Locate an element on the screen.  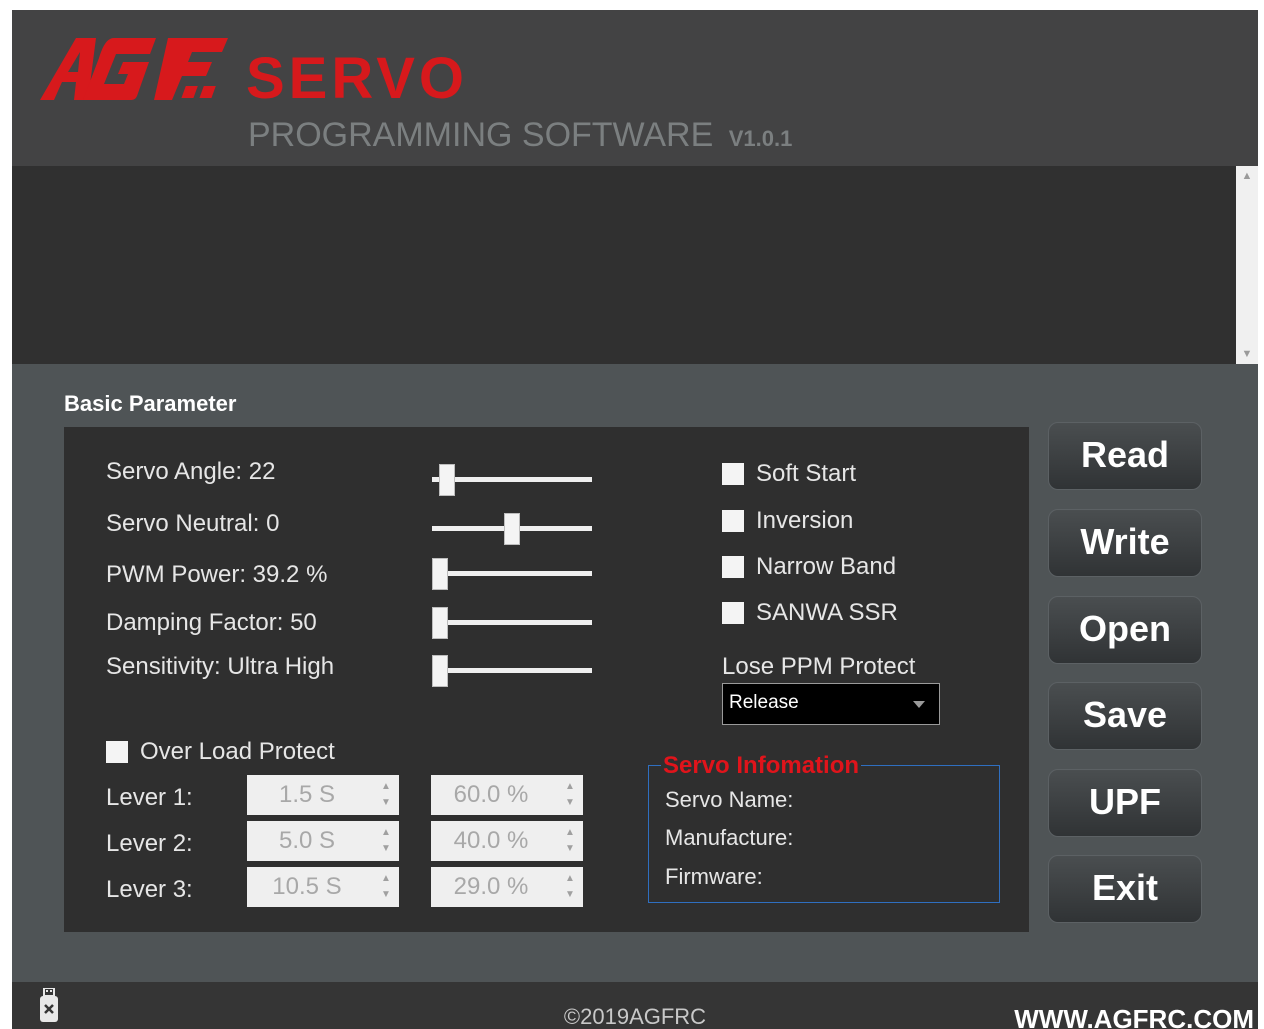
lever-2-time-spinner: 5.0 S ▲ ▼ is located at coordinates (323, 841).